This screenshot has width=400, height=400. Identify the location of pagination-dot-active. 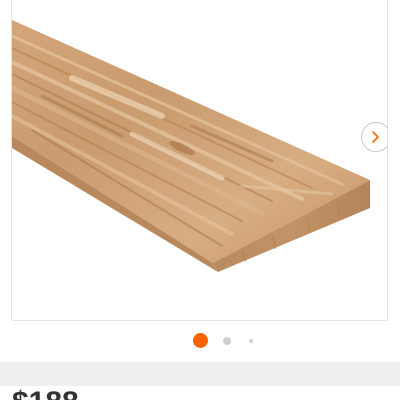
(200, 340).